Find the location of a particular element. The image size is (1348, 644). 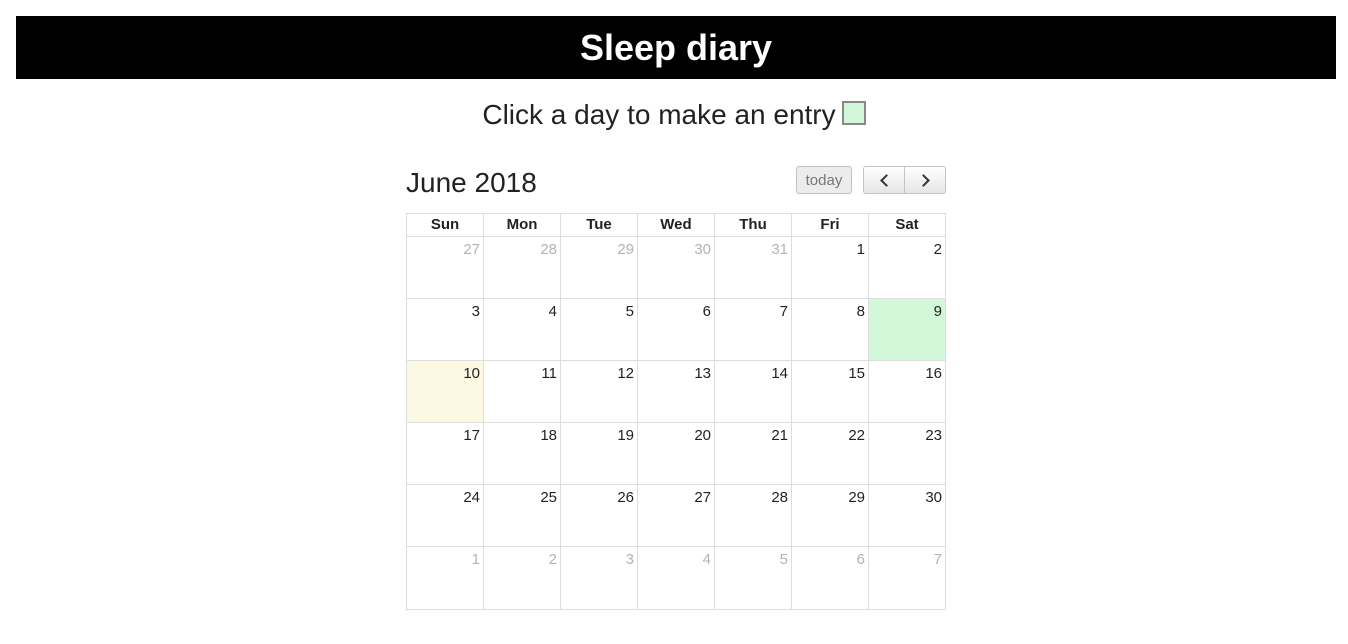

calendar-day-cell: 17 is located at coordinates (445, 454).